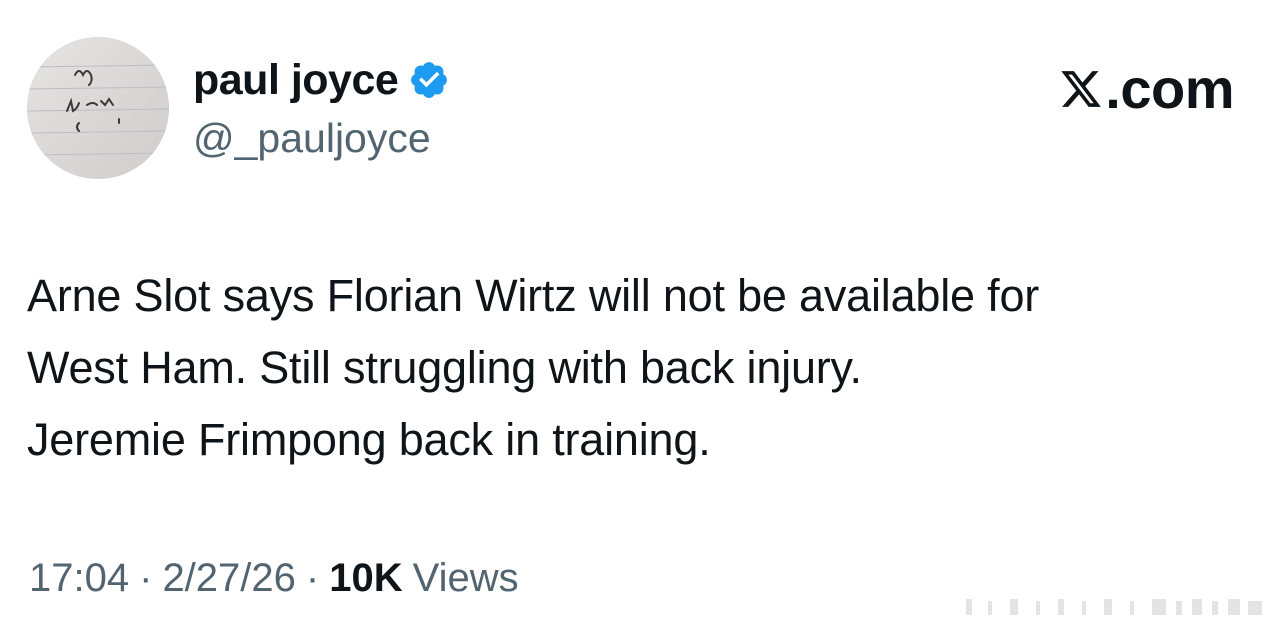  I want to click on tweet-time: 17:04, so click(79, 578).